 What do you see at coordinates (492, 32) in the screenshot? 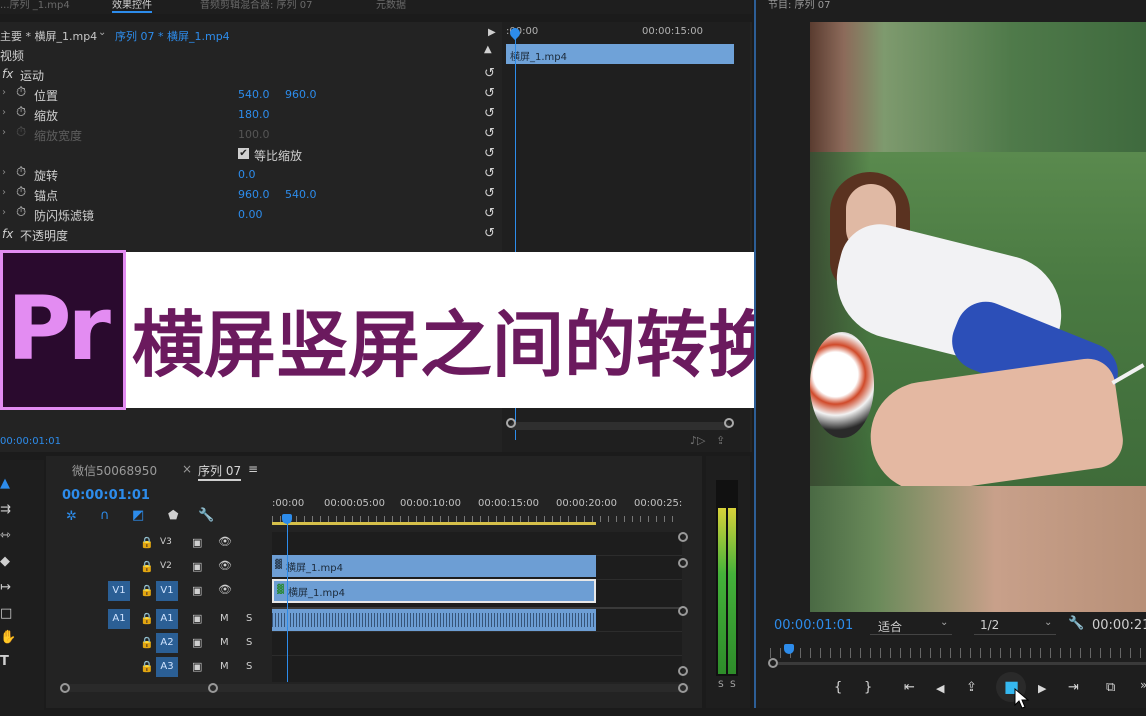
I see `expand-arrow-icon: ▶` at bounding box center [492, 32].